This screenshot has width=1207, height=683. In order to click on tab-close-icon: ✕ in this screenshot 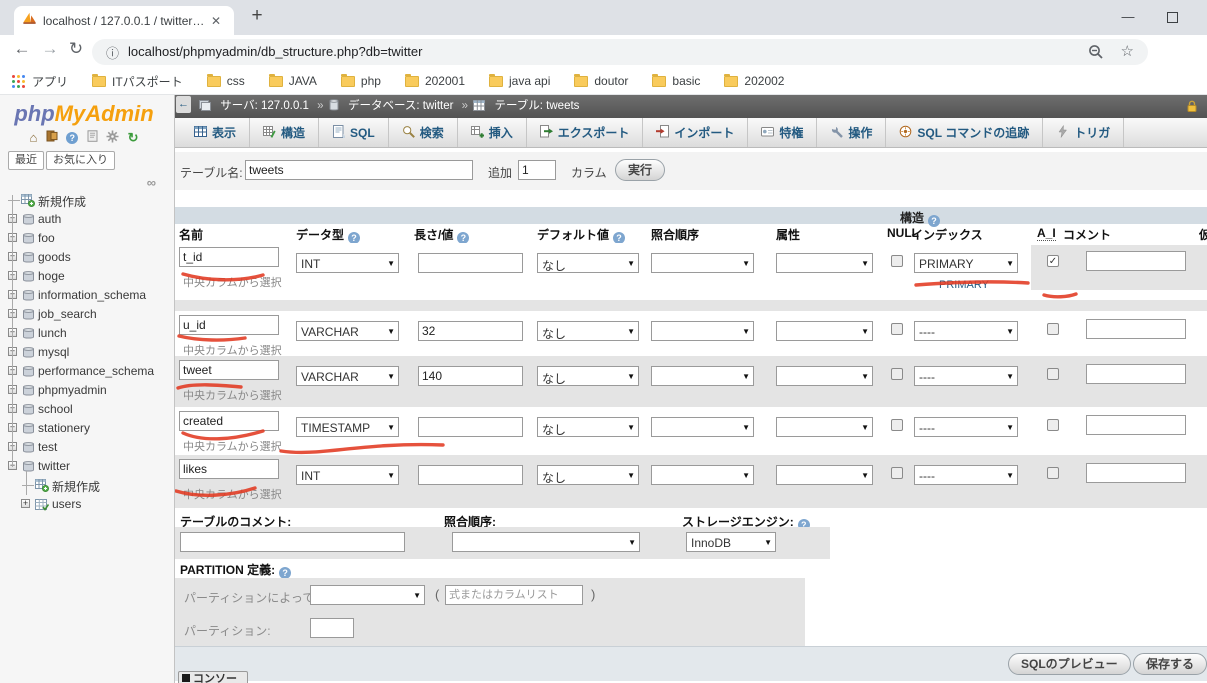, I will do `click(216, 21)`.